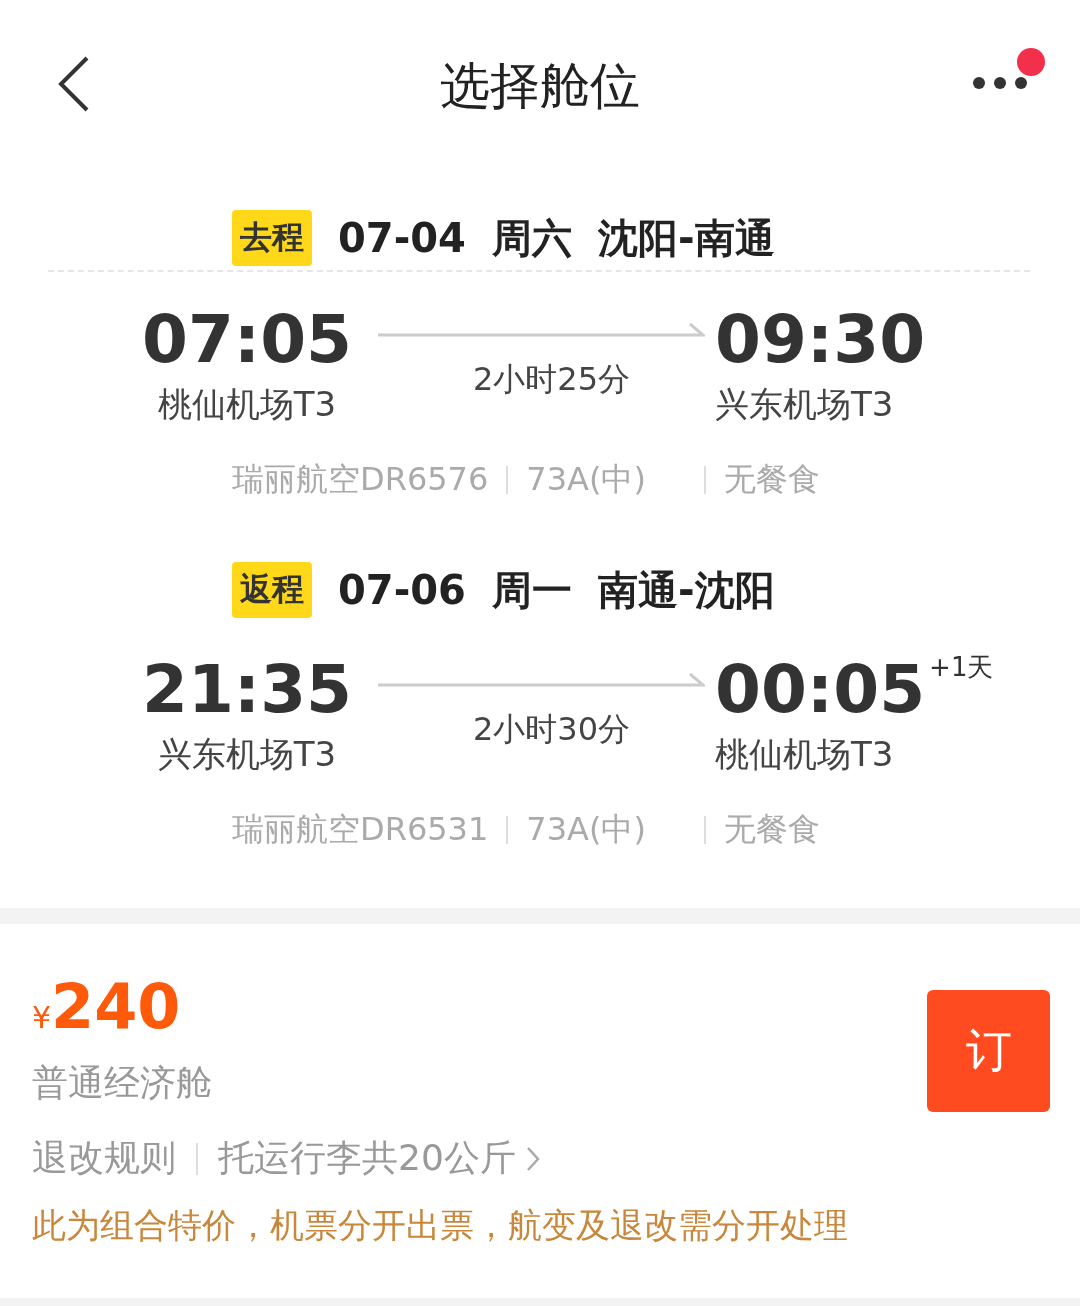  I want to click on trip-date: 07-04, so click(402, 238).